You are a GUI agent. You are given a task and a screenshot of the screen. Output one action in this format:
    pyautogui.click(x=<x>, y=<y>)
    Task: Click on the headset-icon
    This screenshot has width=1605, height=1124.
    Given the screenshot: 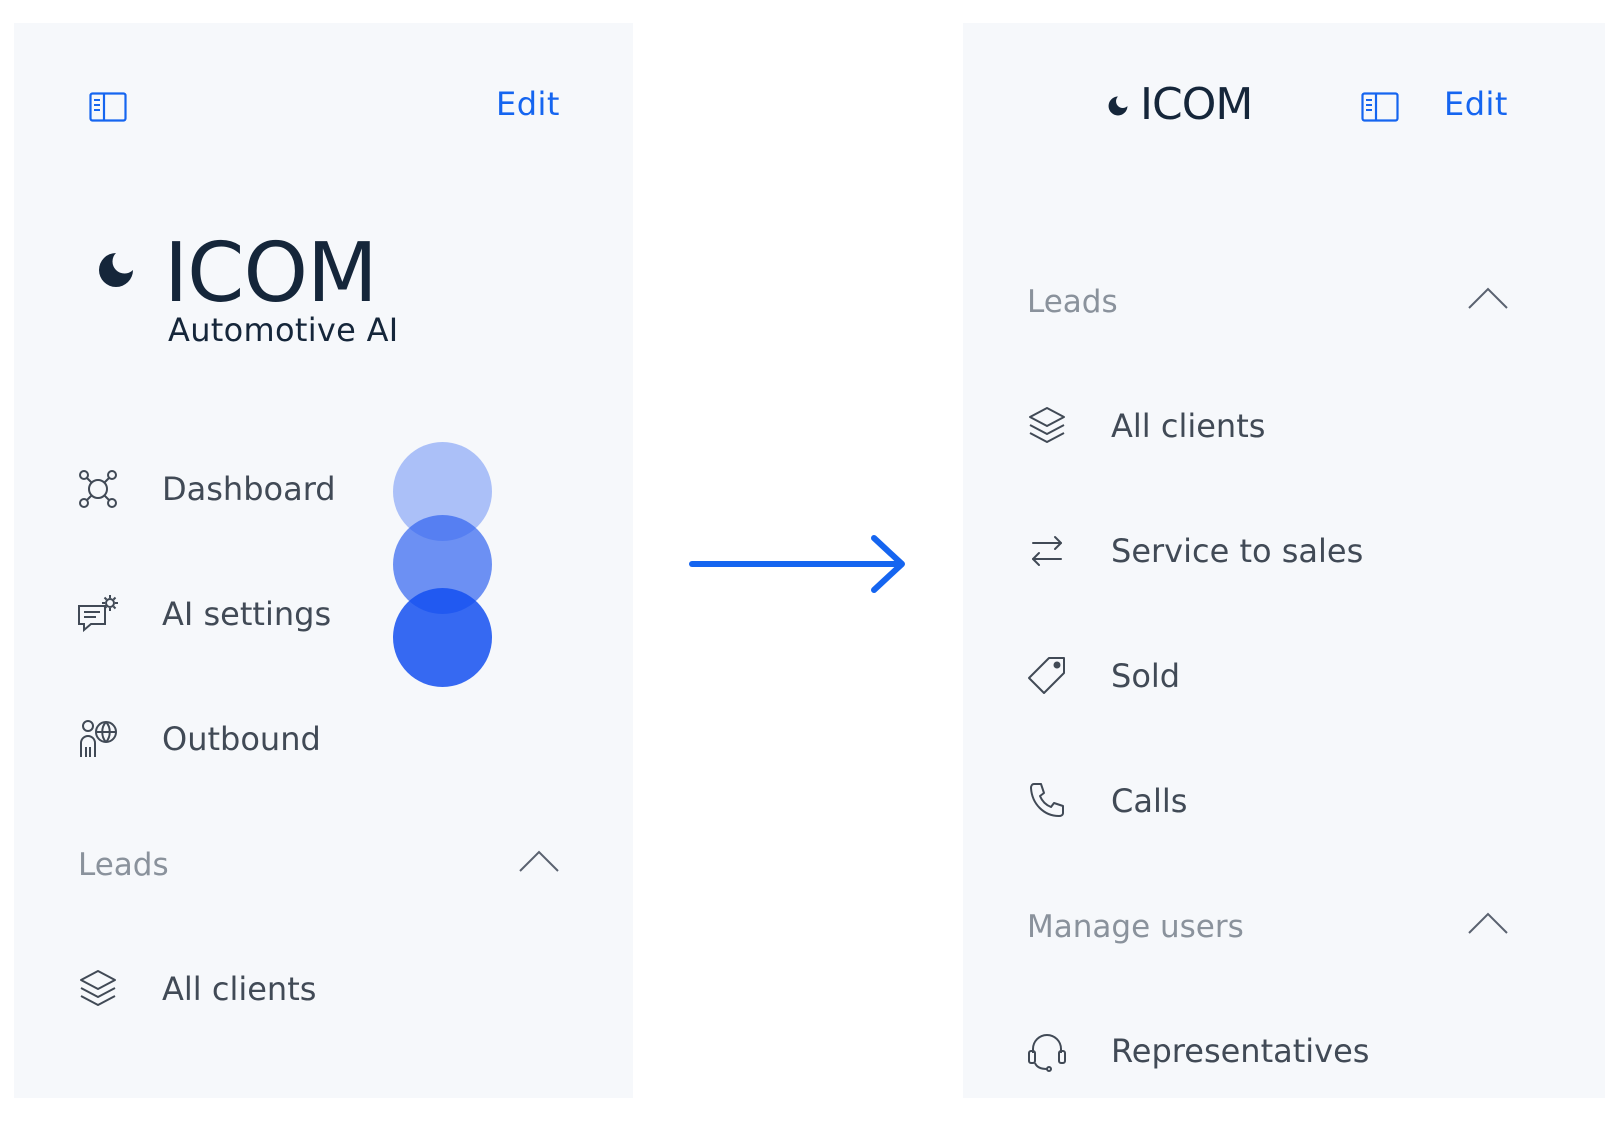 What is the action you would take?
    pyautogui.click(x=1047, y=1051)
    